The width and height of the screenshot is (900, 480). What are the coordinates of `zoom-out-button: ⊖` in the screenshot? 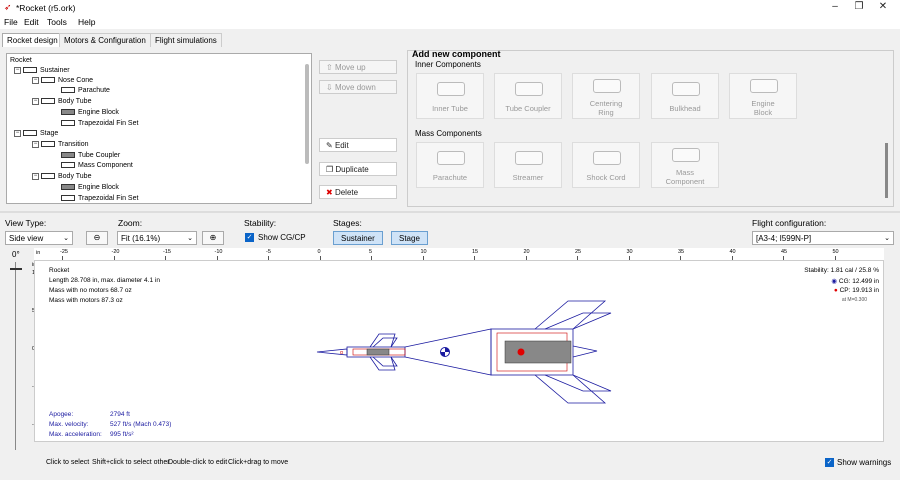 It's located at (97, 238).